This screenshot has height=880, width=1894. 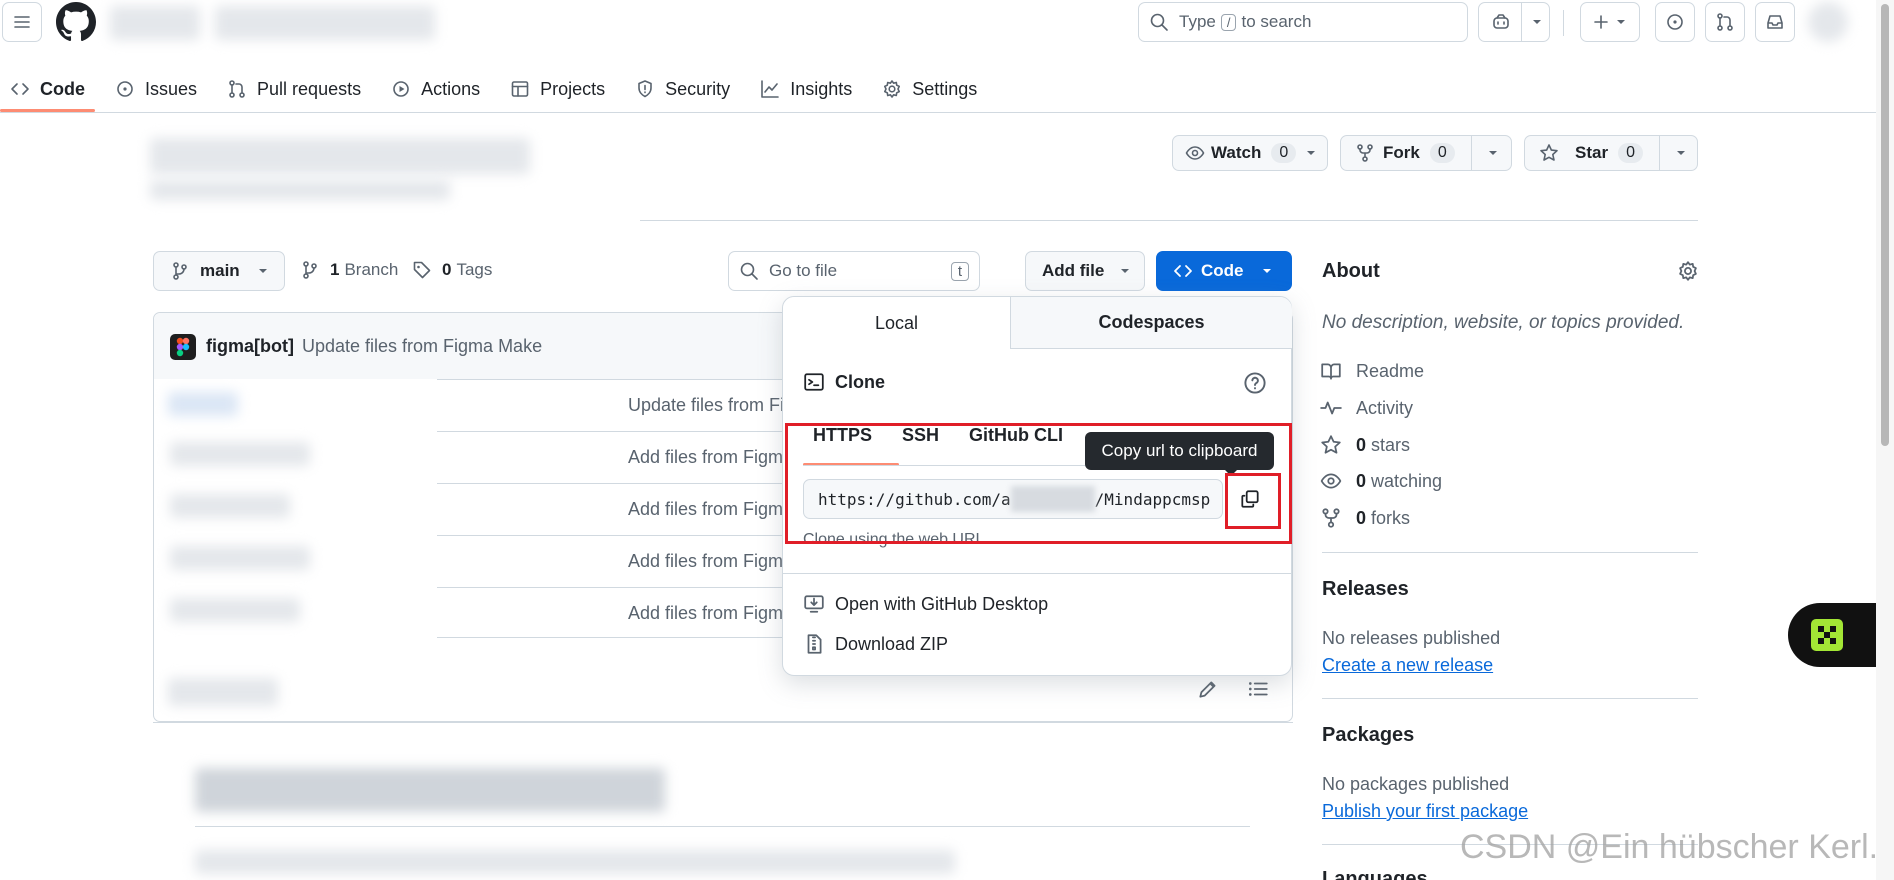 What do you see at coordinates (925, 604) in the screenshot?
I see `open-desktop-item: Open with GitHub Desktop` at bounding box center [925, 604].